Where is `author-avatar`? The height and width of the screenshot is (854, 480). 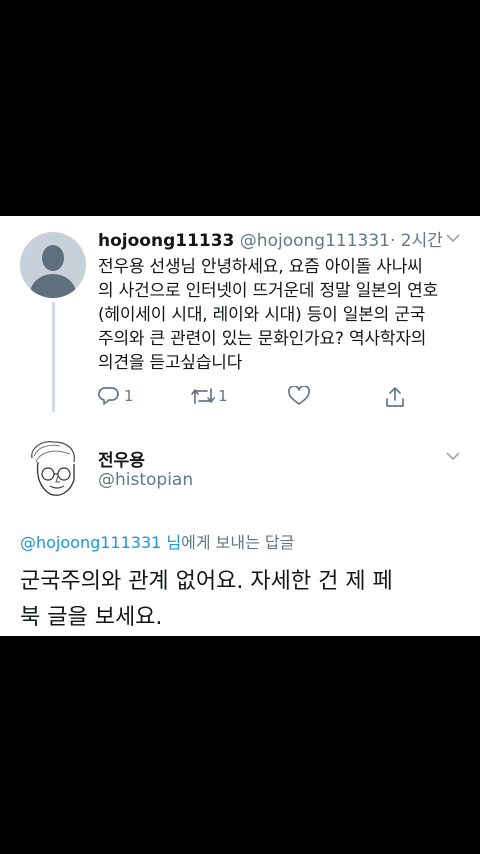 author-avatar is located at coordinates (53, 469).